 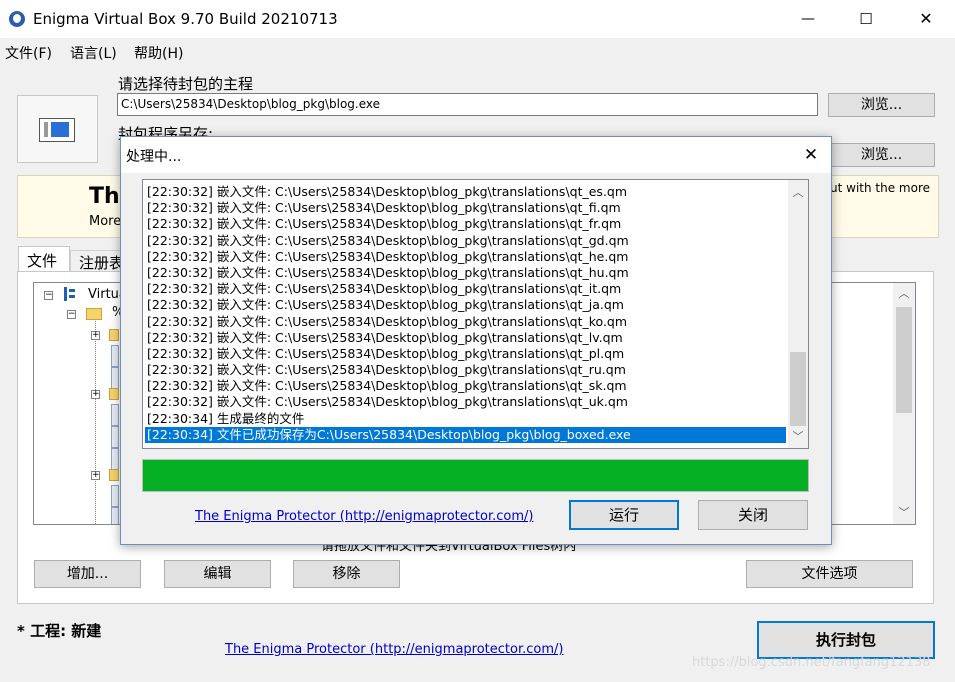 I want to click on menu-language: 语言(L), so click(x=93, y=53).